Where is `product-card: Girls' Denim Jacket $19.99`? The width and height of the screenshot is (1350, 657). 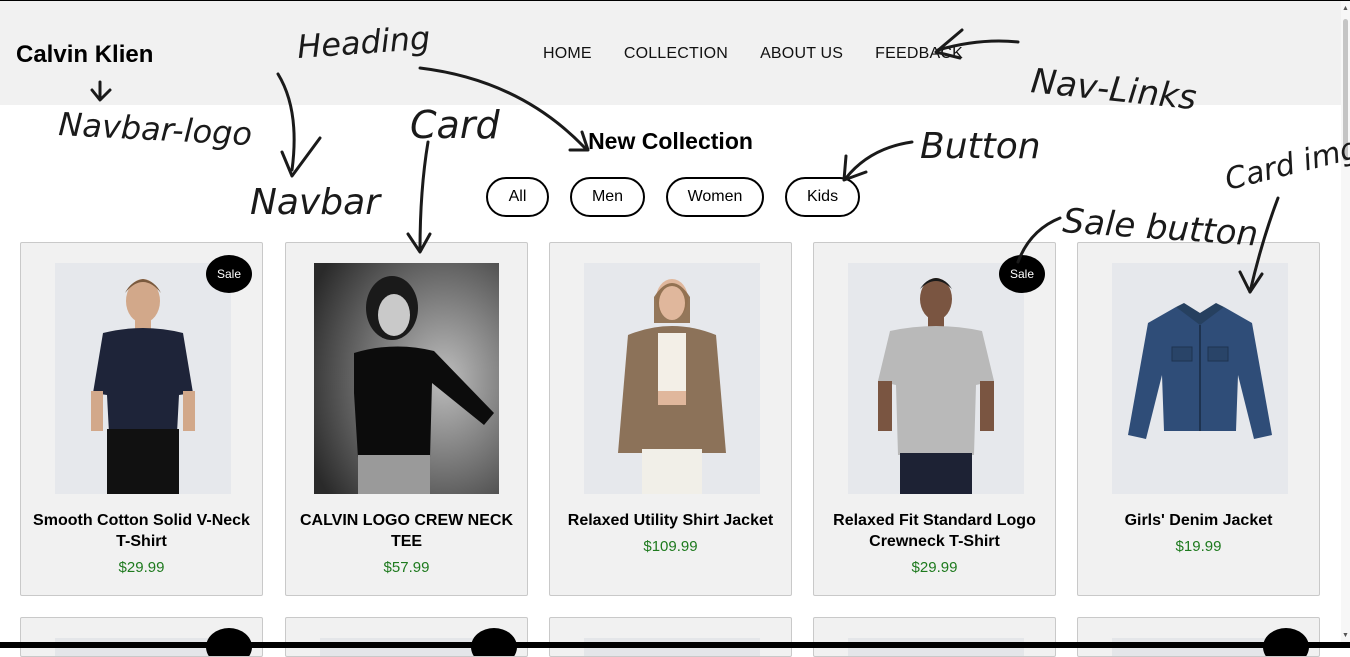 product-card: Girls' Denim Jacket $19.99 is located at coordinates (1198, 419).